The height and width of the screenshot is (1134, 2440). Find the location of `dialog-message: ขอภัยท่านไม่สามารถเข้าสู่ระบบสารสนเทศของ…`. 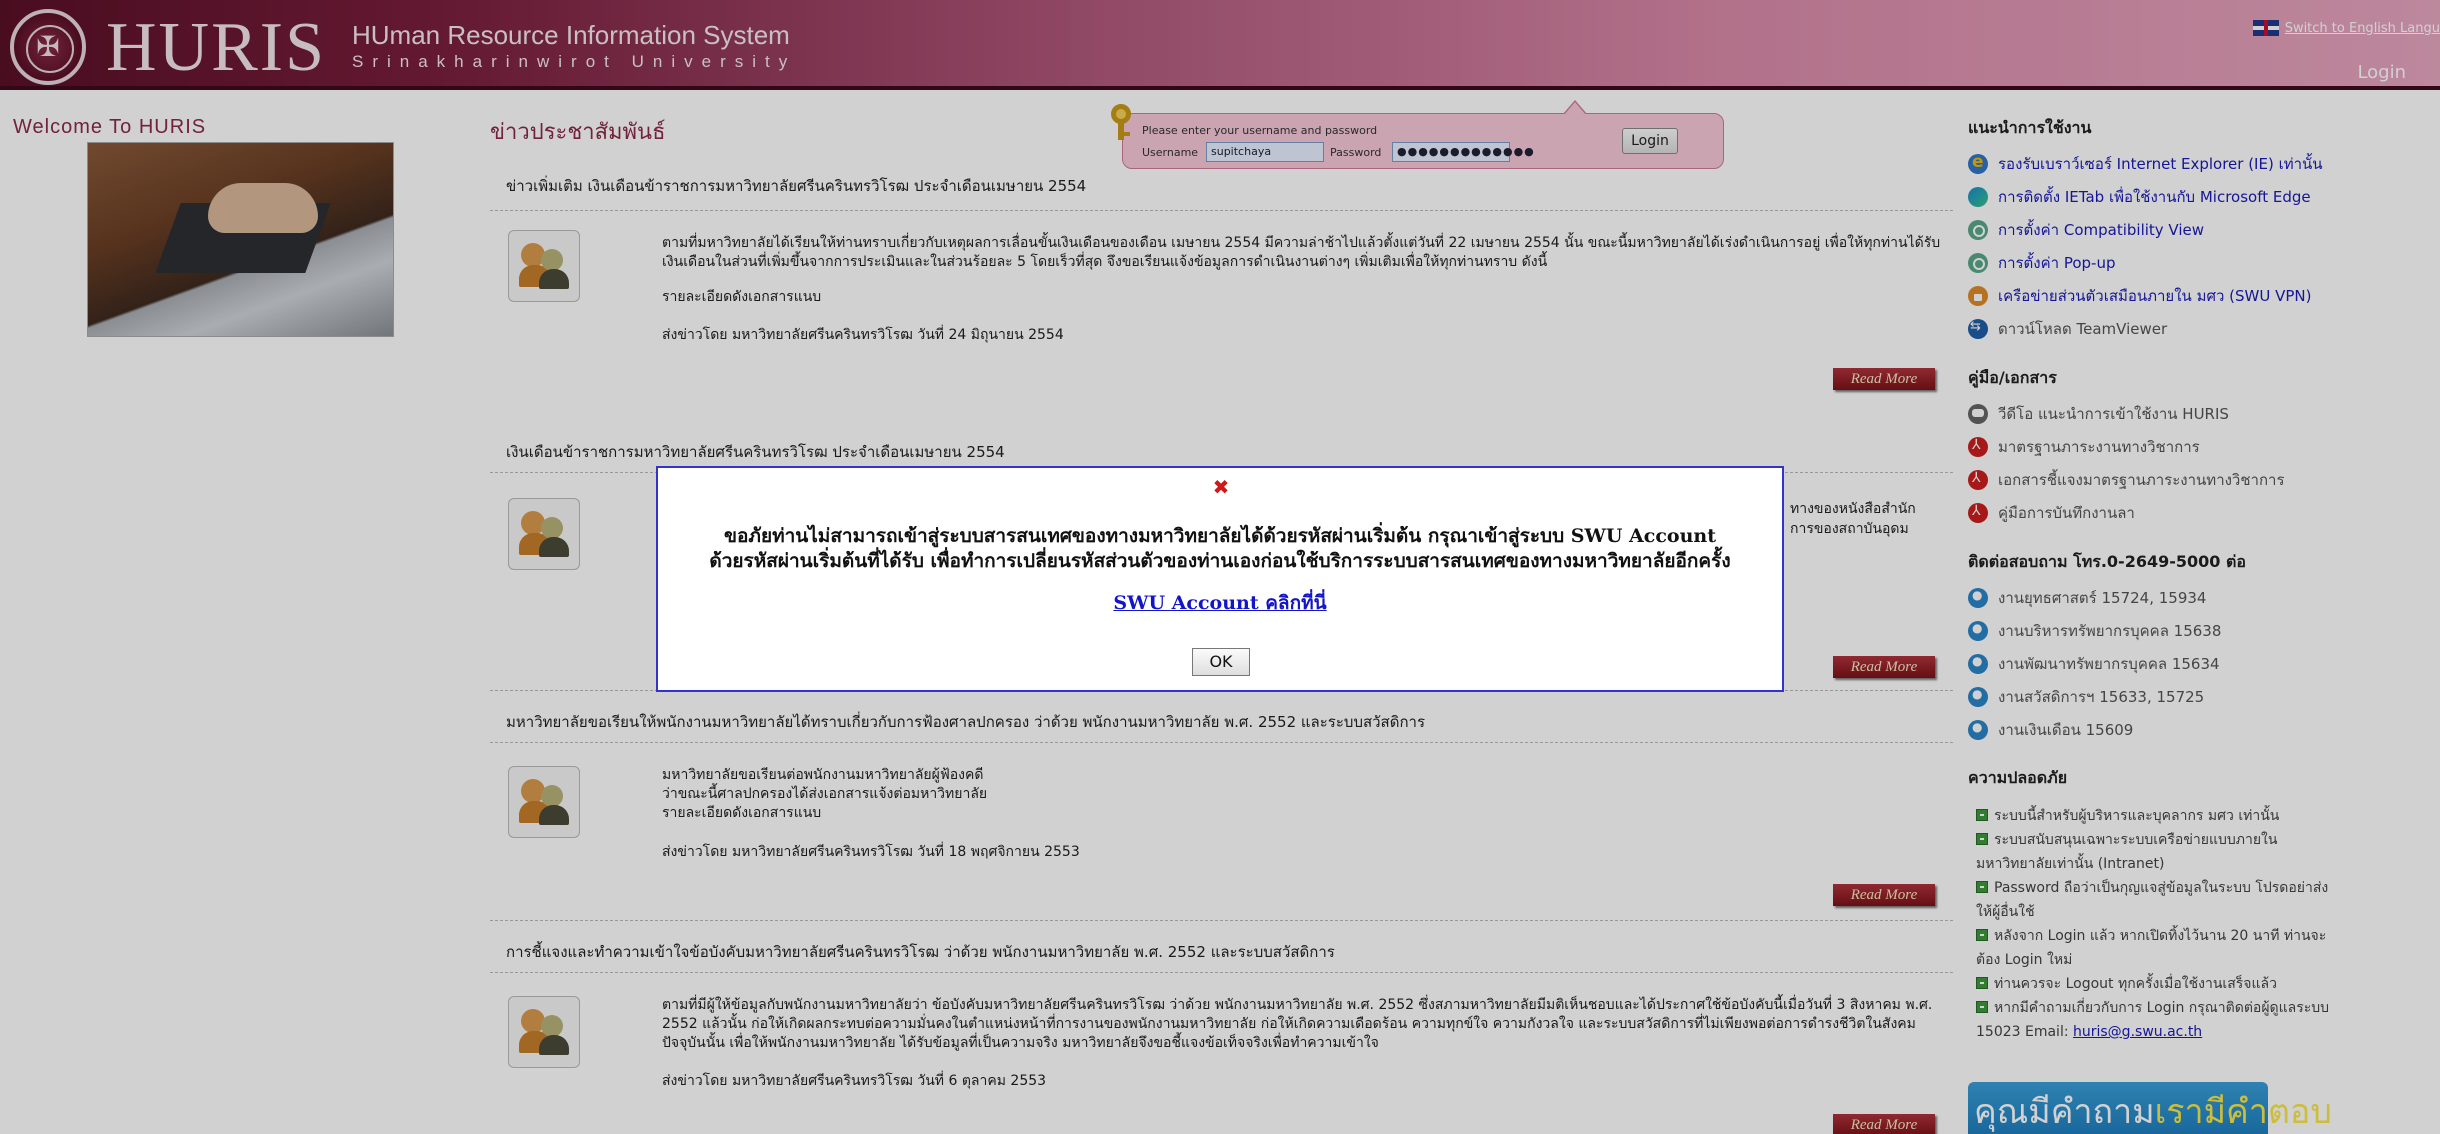

dialog-message: ขอภัยท่านไม่สามารถเข้าสู่ระบบสารสนเทศของ… is located at coordinates (1220, 549).